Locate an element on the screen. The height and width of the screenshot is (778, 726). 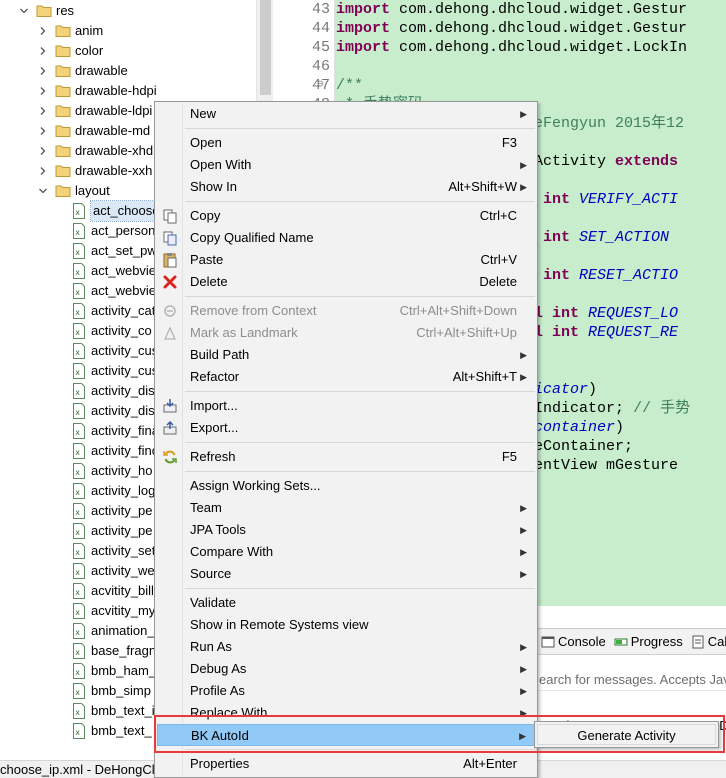
submenu-arrow-icon: ▶ is located at coordinates (523, 552).